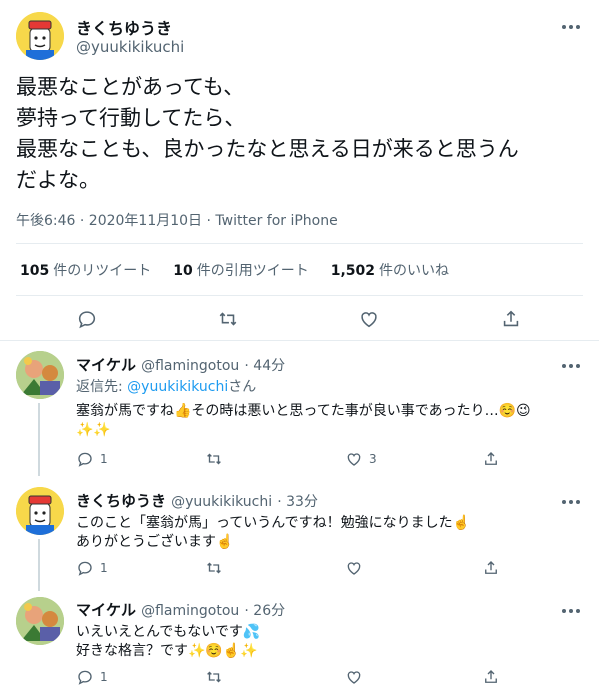  Describe the element at coordinates (221, 502) in the screenshot. I see `reply-author-handle: @yuukikikuchi` at that location.